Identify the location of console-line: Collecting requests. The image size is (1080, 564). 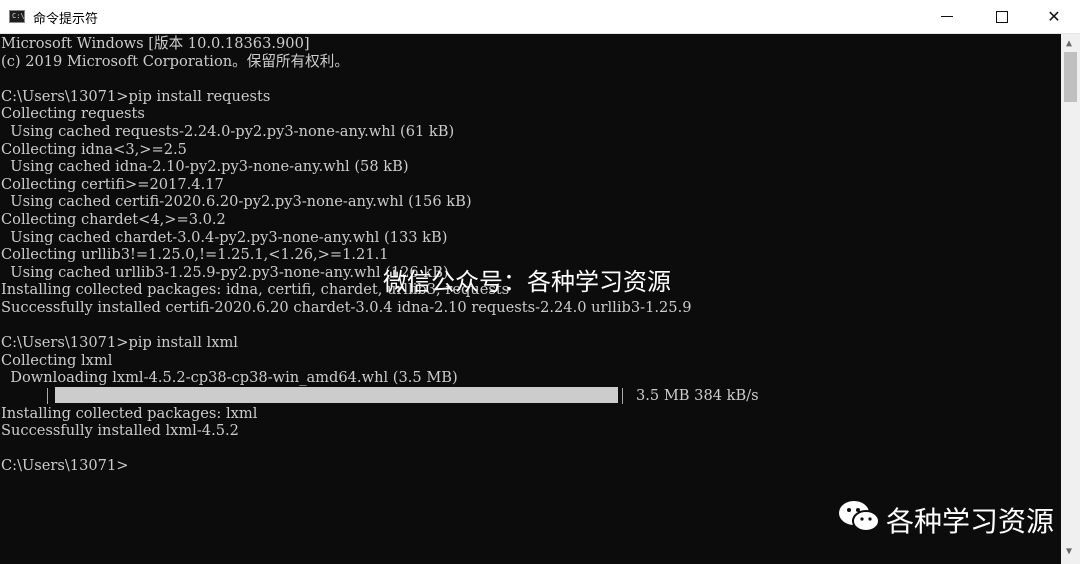
(73, 114).